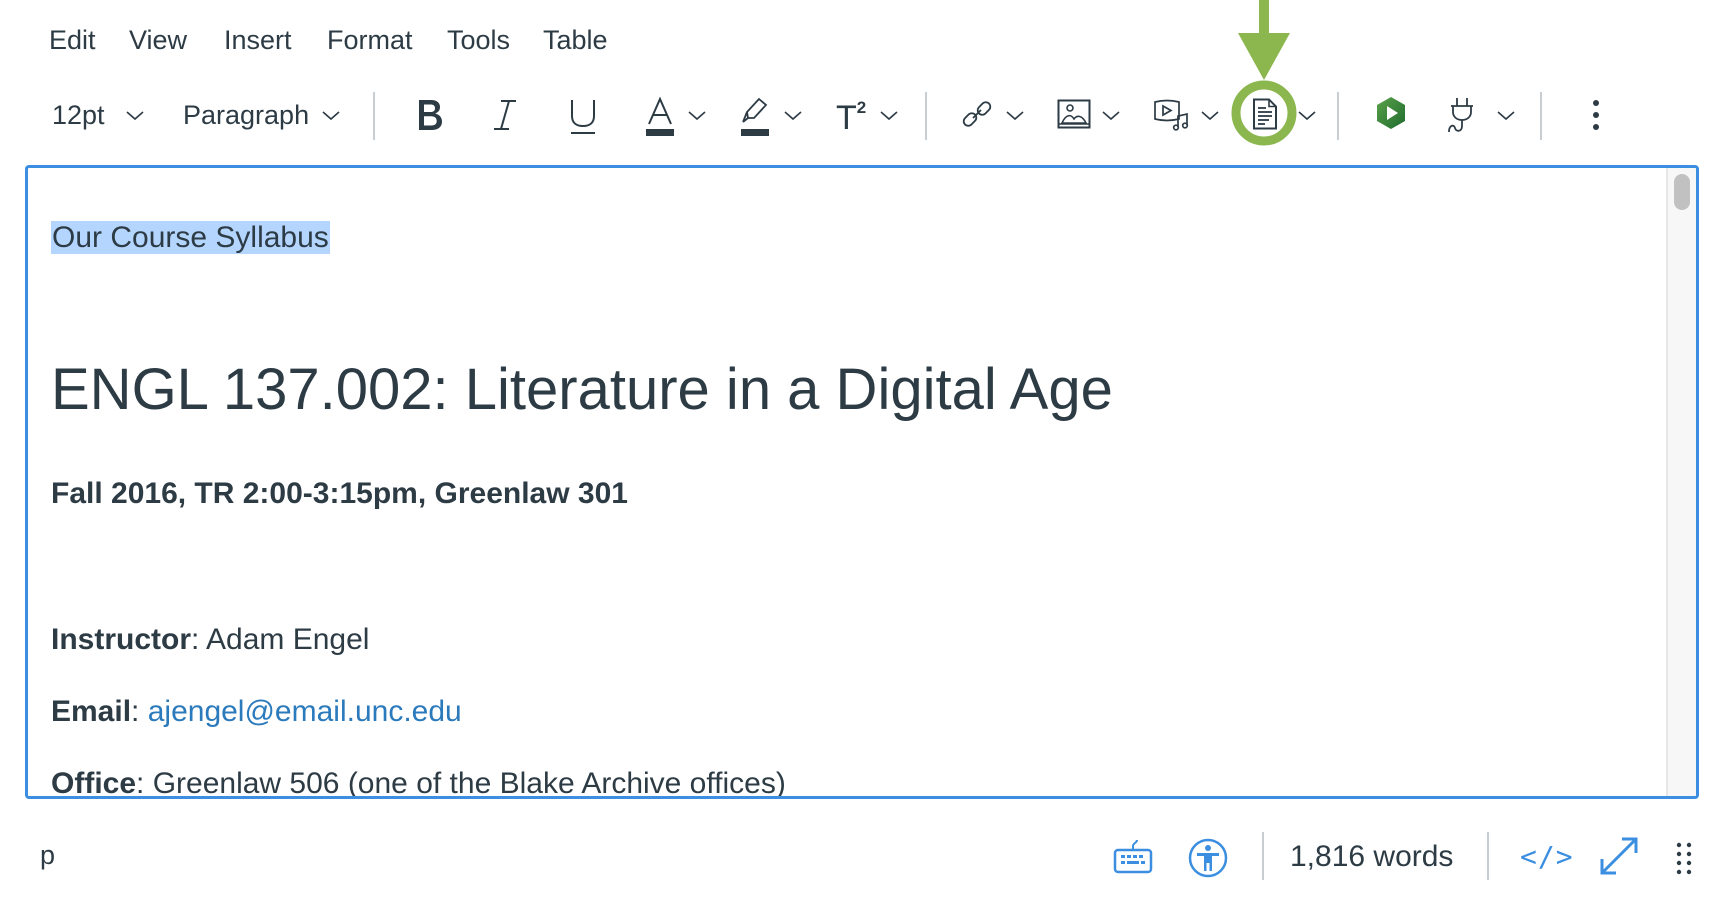 Image resolution: width=1728 pixels, height=910 pixels. I want to click on link-icon, so click(977, 114).